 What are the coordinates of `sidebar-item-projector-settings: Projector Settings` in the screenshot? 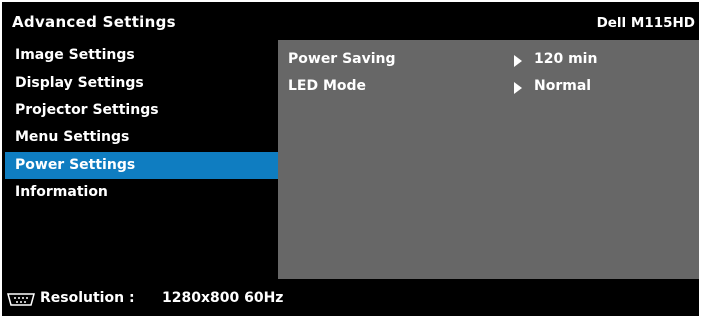 It's located at (141, 110).